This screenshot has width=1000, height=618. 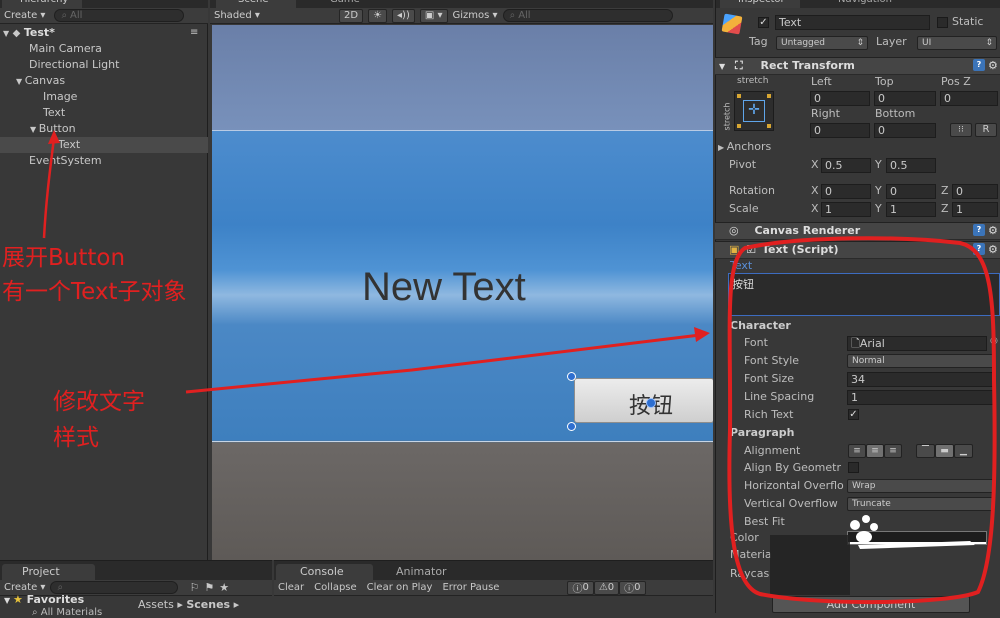 I want to click on anchor-handle-top-icon, so click(x=571, y=376).